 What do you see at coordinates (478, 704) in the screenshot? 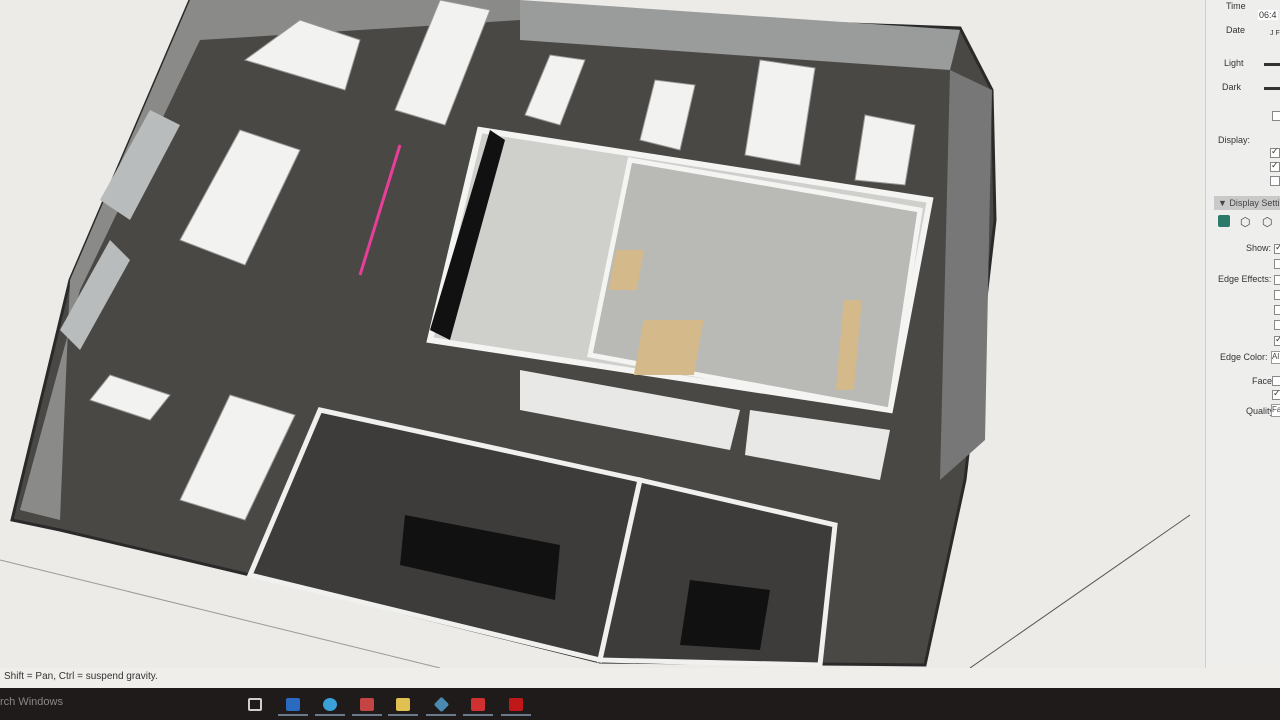
I see `layout-icon` at bounding box center [478, 704].